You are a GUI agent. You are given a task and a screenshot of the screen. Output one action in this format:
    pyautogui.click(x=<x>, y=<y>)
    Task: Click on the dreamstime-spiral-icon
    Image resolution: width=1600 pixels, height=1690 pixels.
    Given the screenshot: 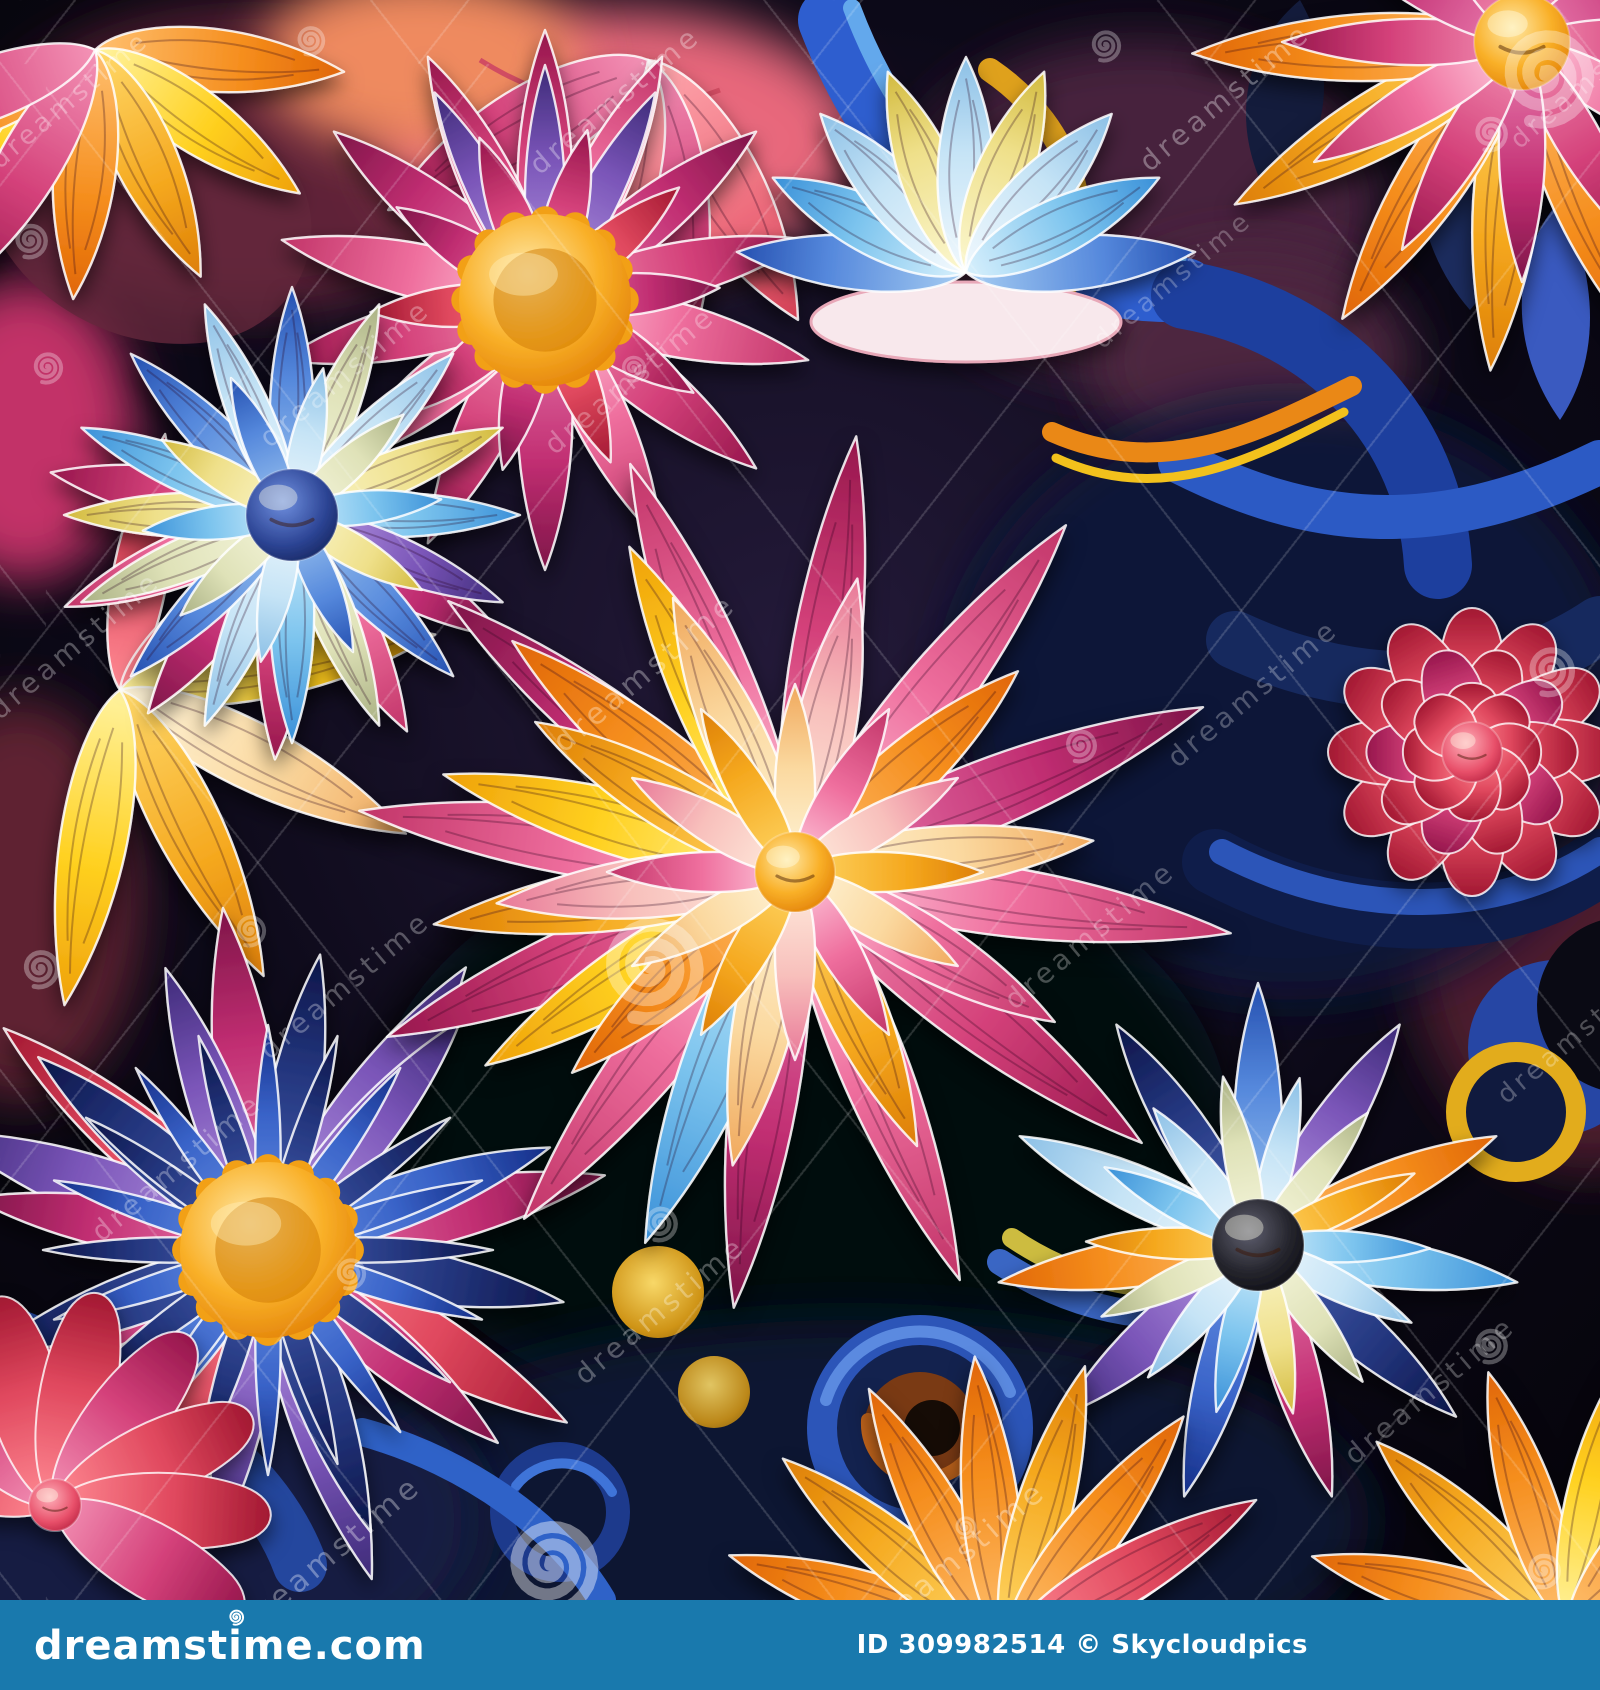 What is the action you would take?
    pyautogui.click(x=236, y=1617)
    